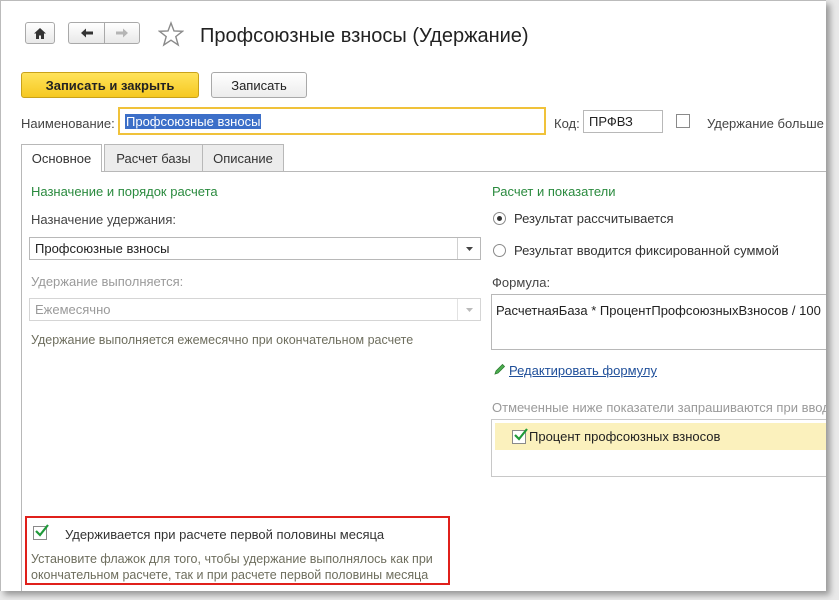 This screenshot has width=839, height=600. I want to click on right-section-title: Расчет и показатели, so click(554, 191).